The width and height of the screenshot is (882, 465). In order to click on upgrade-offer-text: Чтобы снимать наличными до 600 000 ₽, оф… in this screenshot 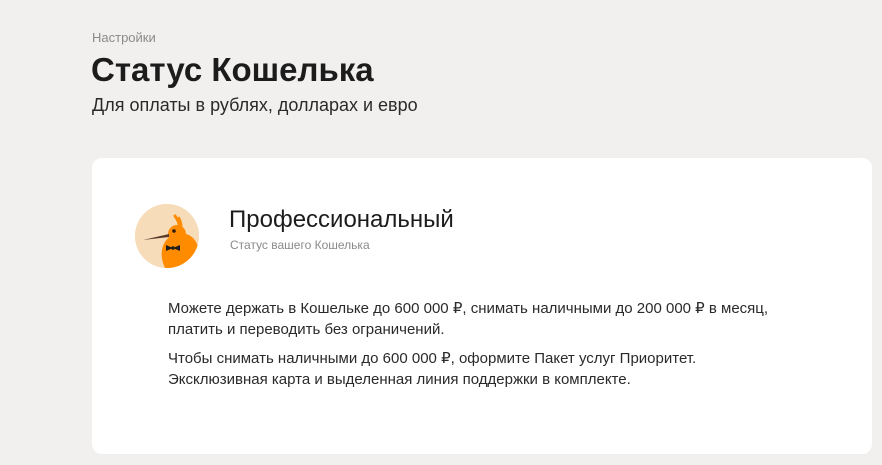, I will do `click(432, 369)`.